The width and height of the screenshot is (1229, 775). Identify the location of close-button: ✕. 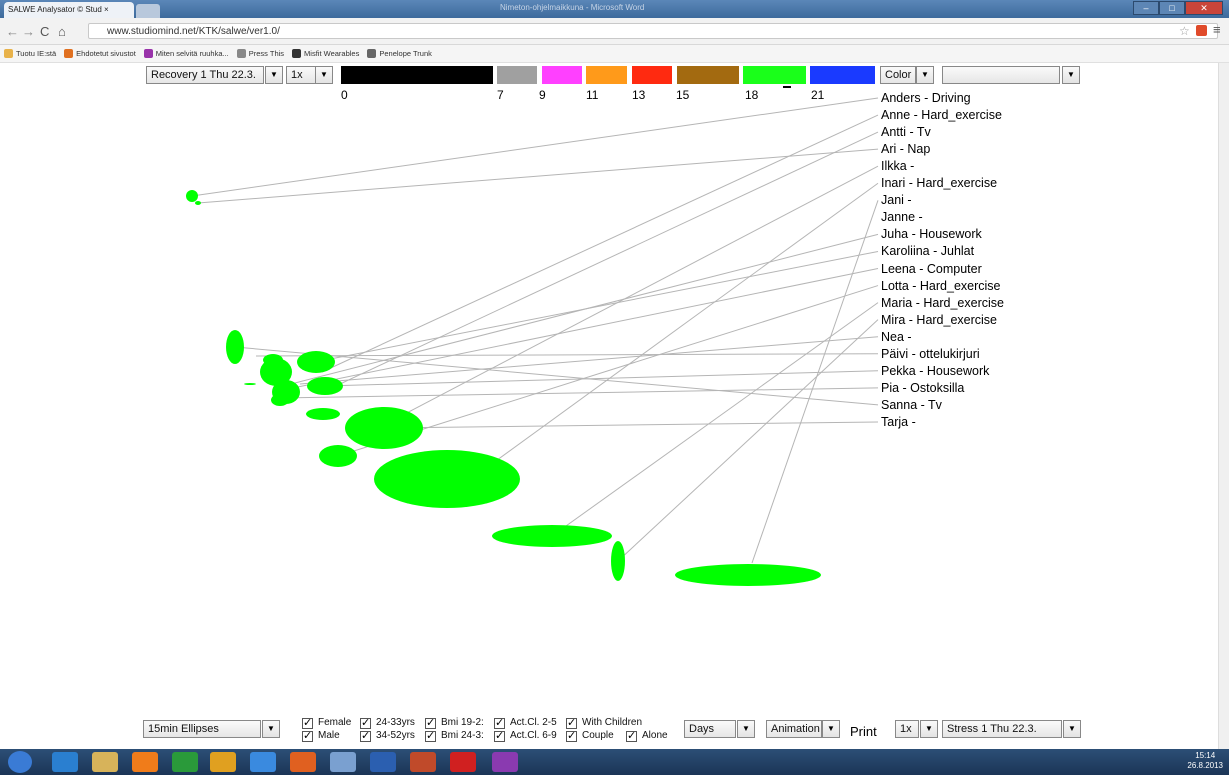
(1204, 8).